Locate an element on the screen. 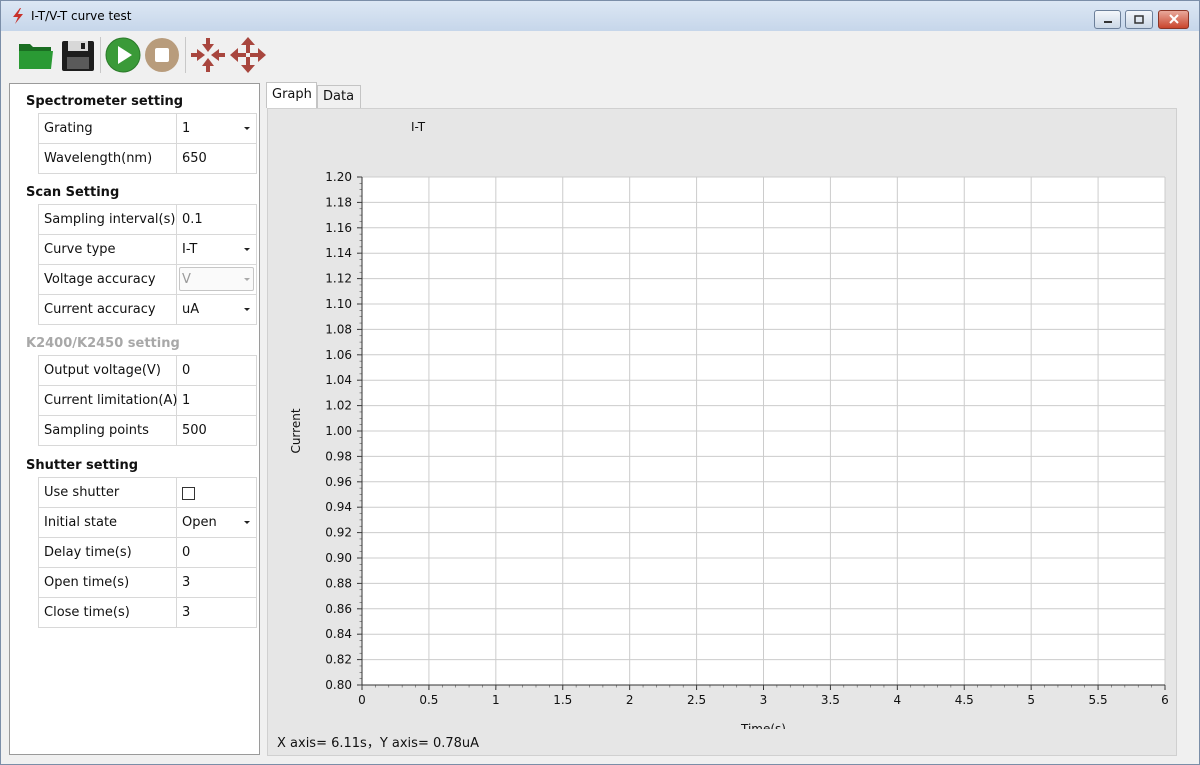 This screenshot has height=765, width=1200. sampling-interval-s-input: 0.1 is located at coordinates (217, 219).